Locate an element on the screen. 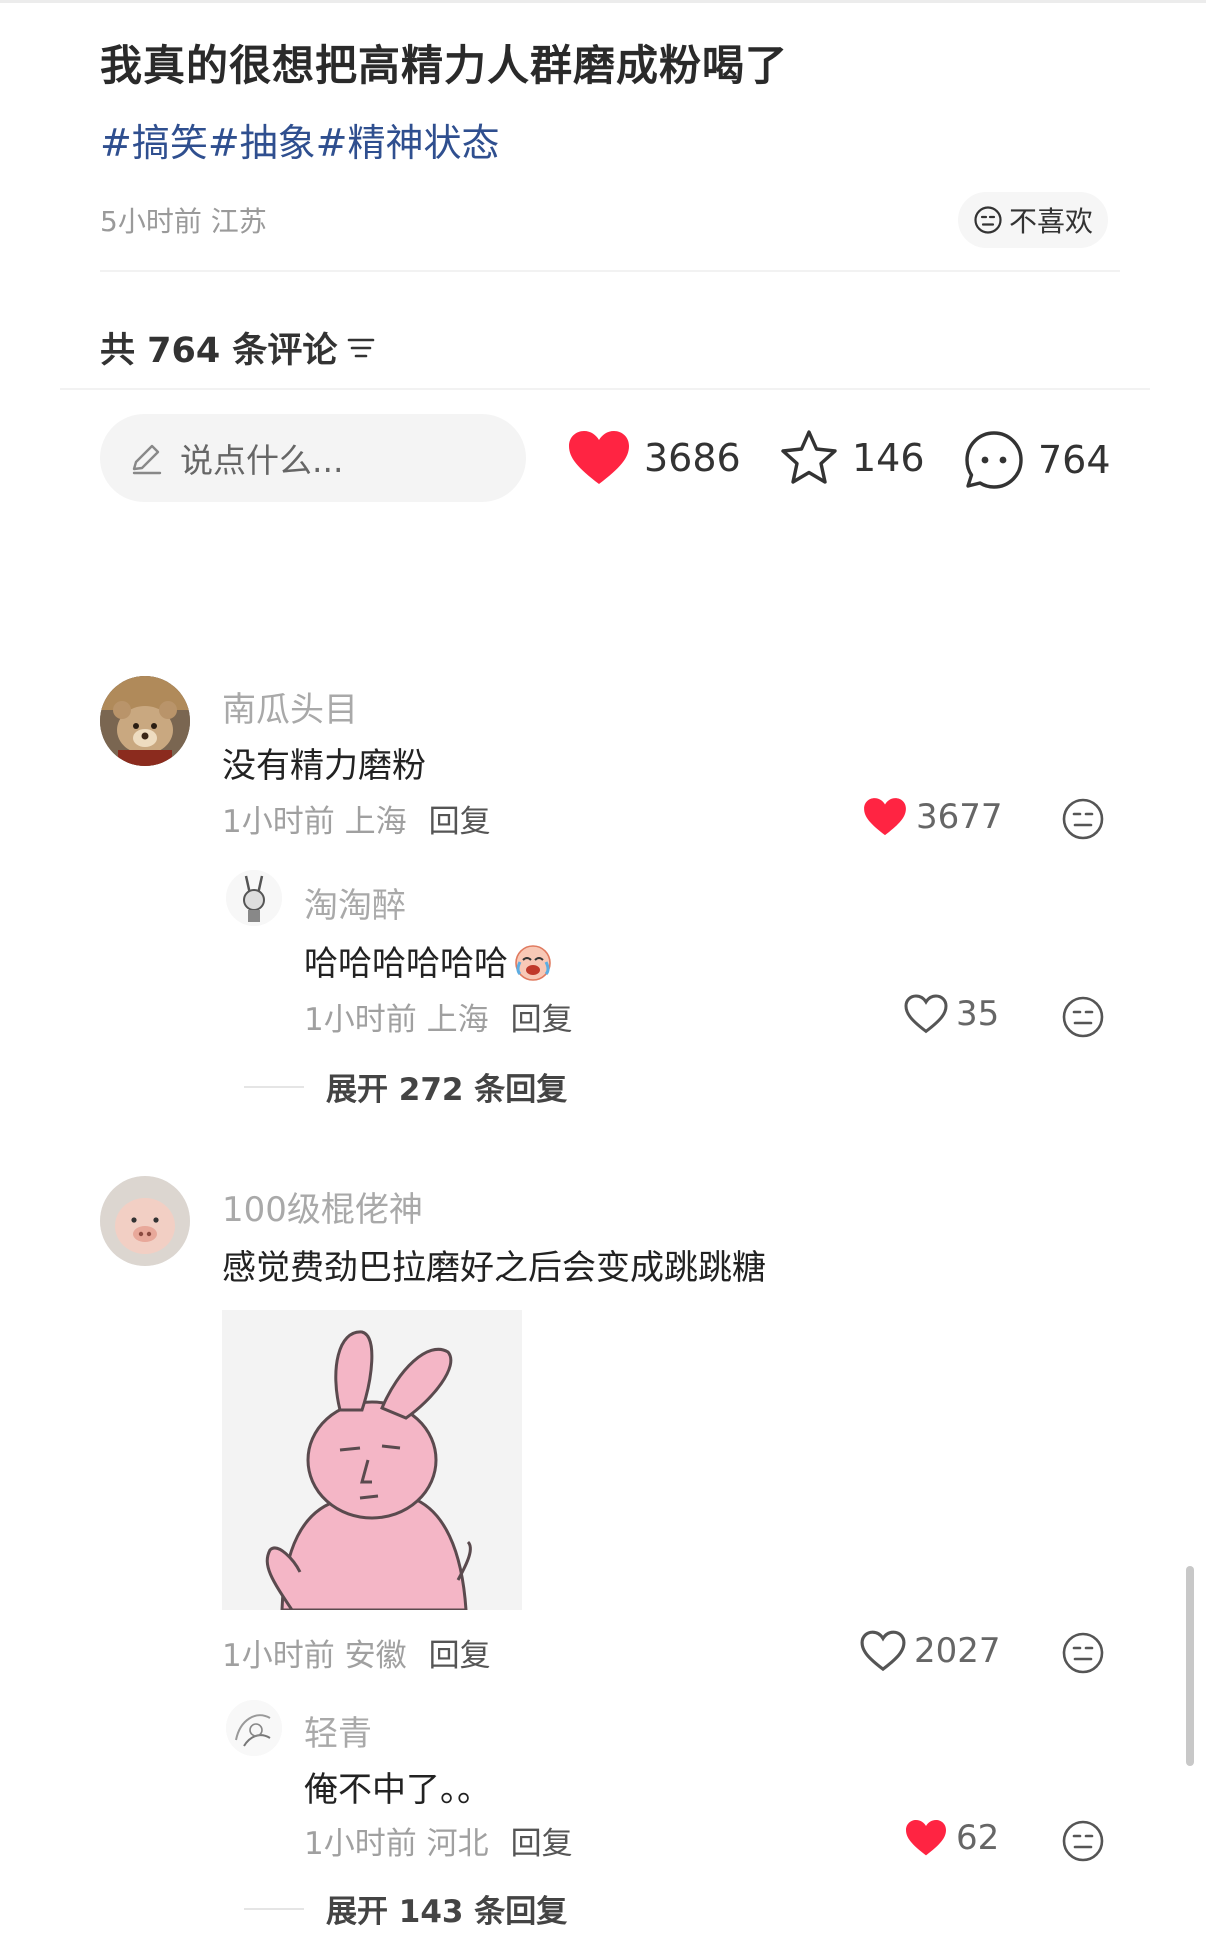 Image resolution: width=1206 pixels, height=1934 pixels. reply-like-button: 35 is located at coordinates (951, 1014).